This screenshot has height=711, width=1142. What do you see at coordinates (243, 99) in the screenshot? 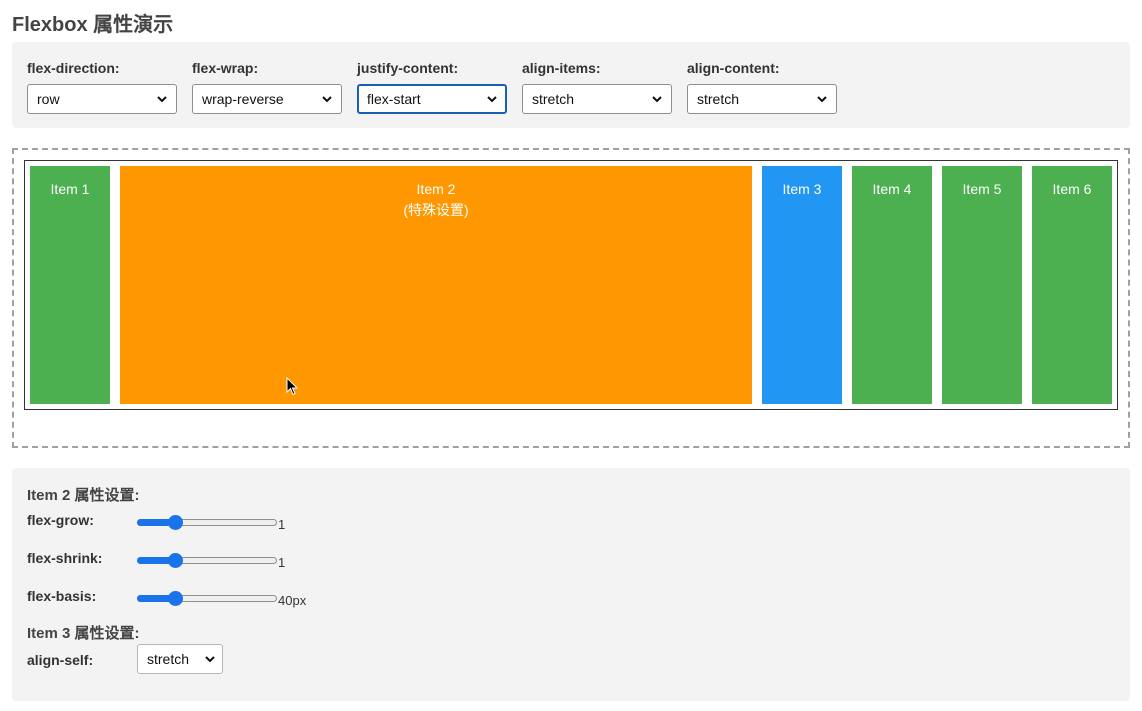
I see `flex-wrap-value: wrap-reverse` at bounding box center [243, 99].